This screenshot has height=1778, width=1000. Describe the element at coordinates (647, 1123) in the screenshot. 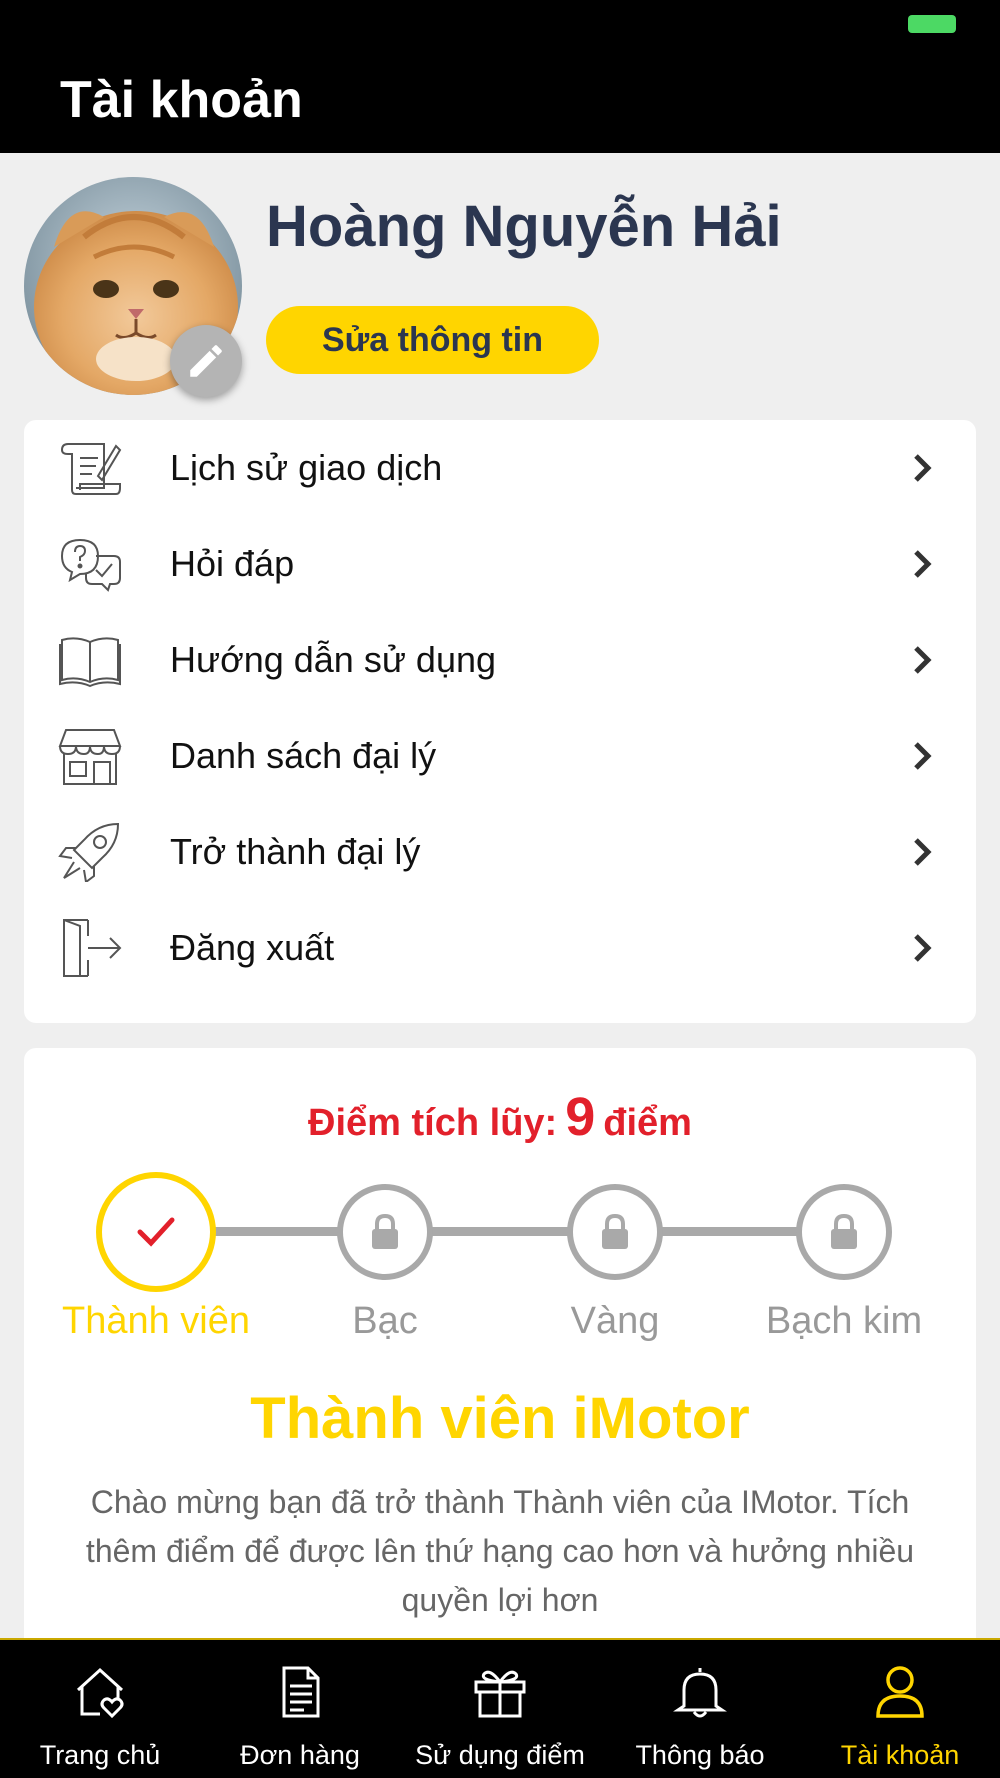

I see `points-unit: điểm` at that location.